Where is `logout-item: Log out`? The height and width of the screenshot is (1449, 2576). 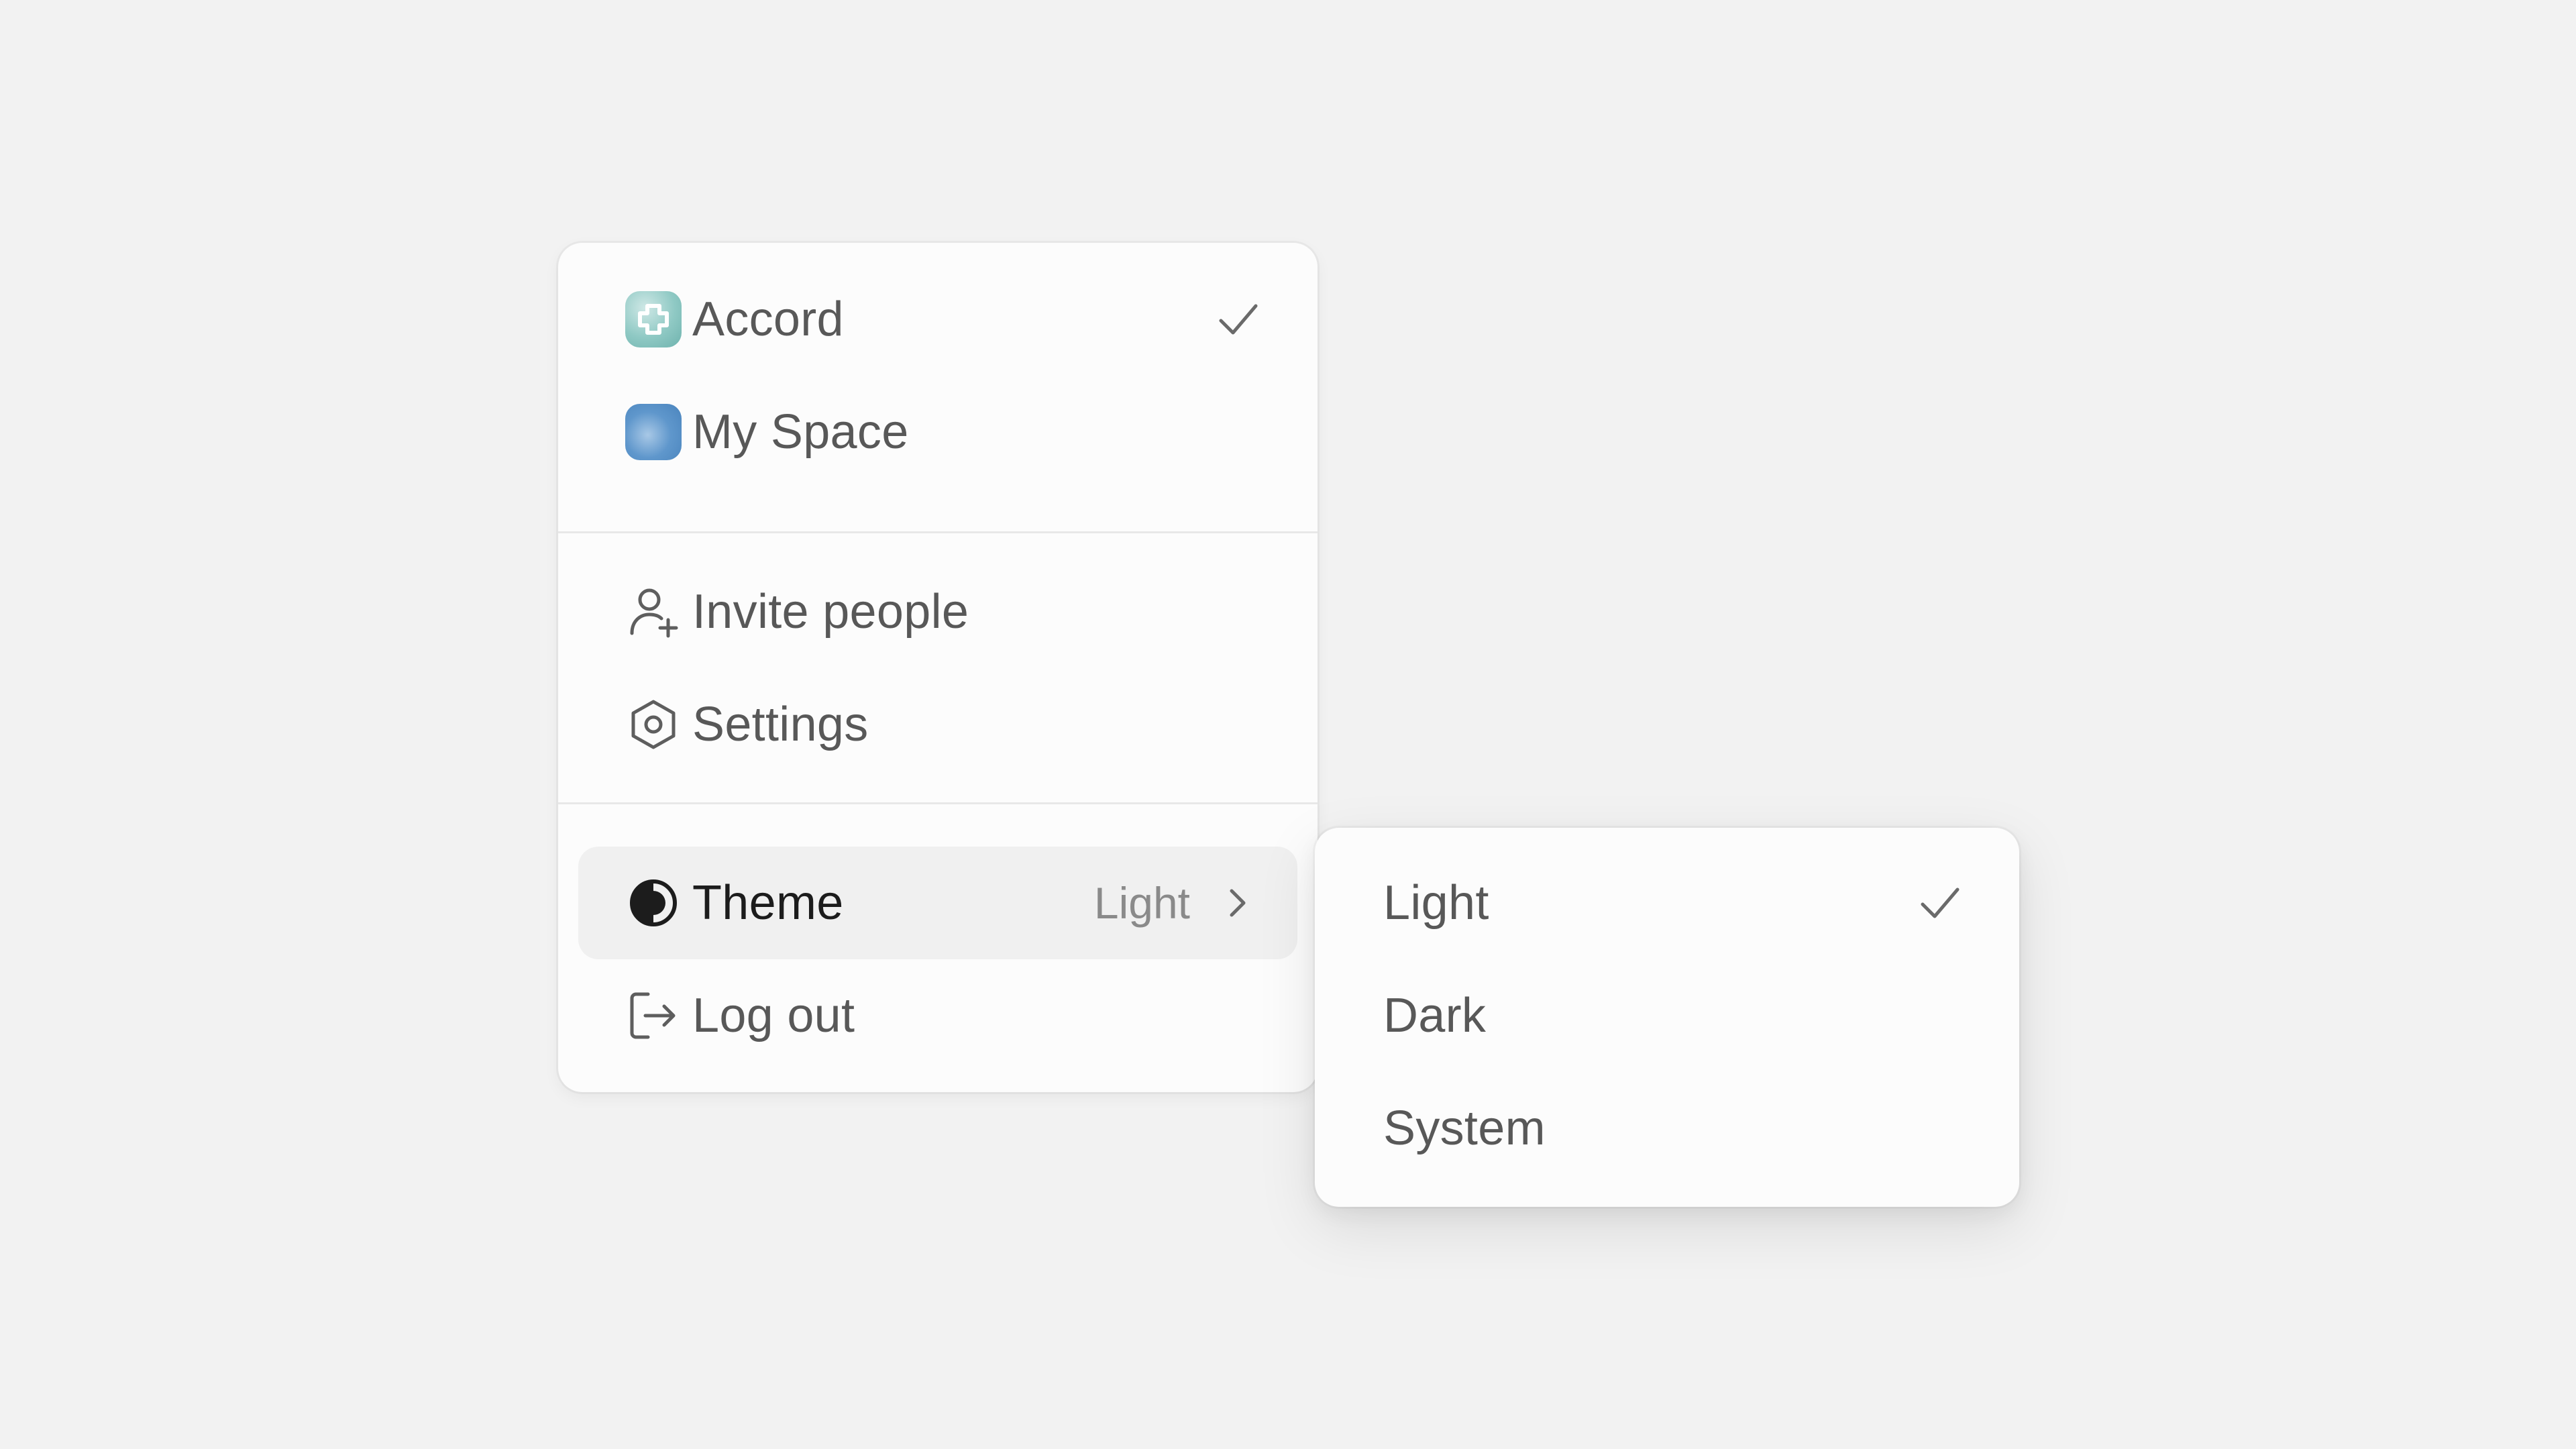
logout-item: Log out is located at coordinates (937, 1015).